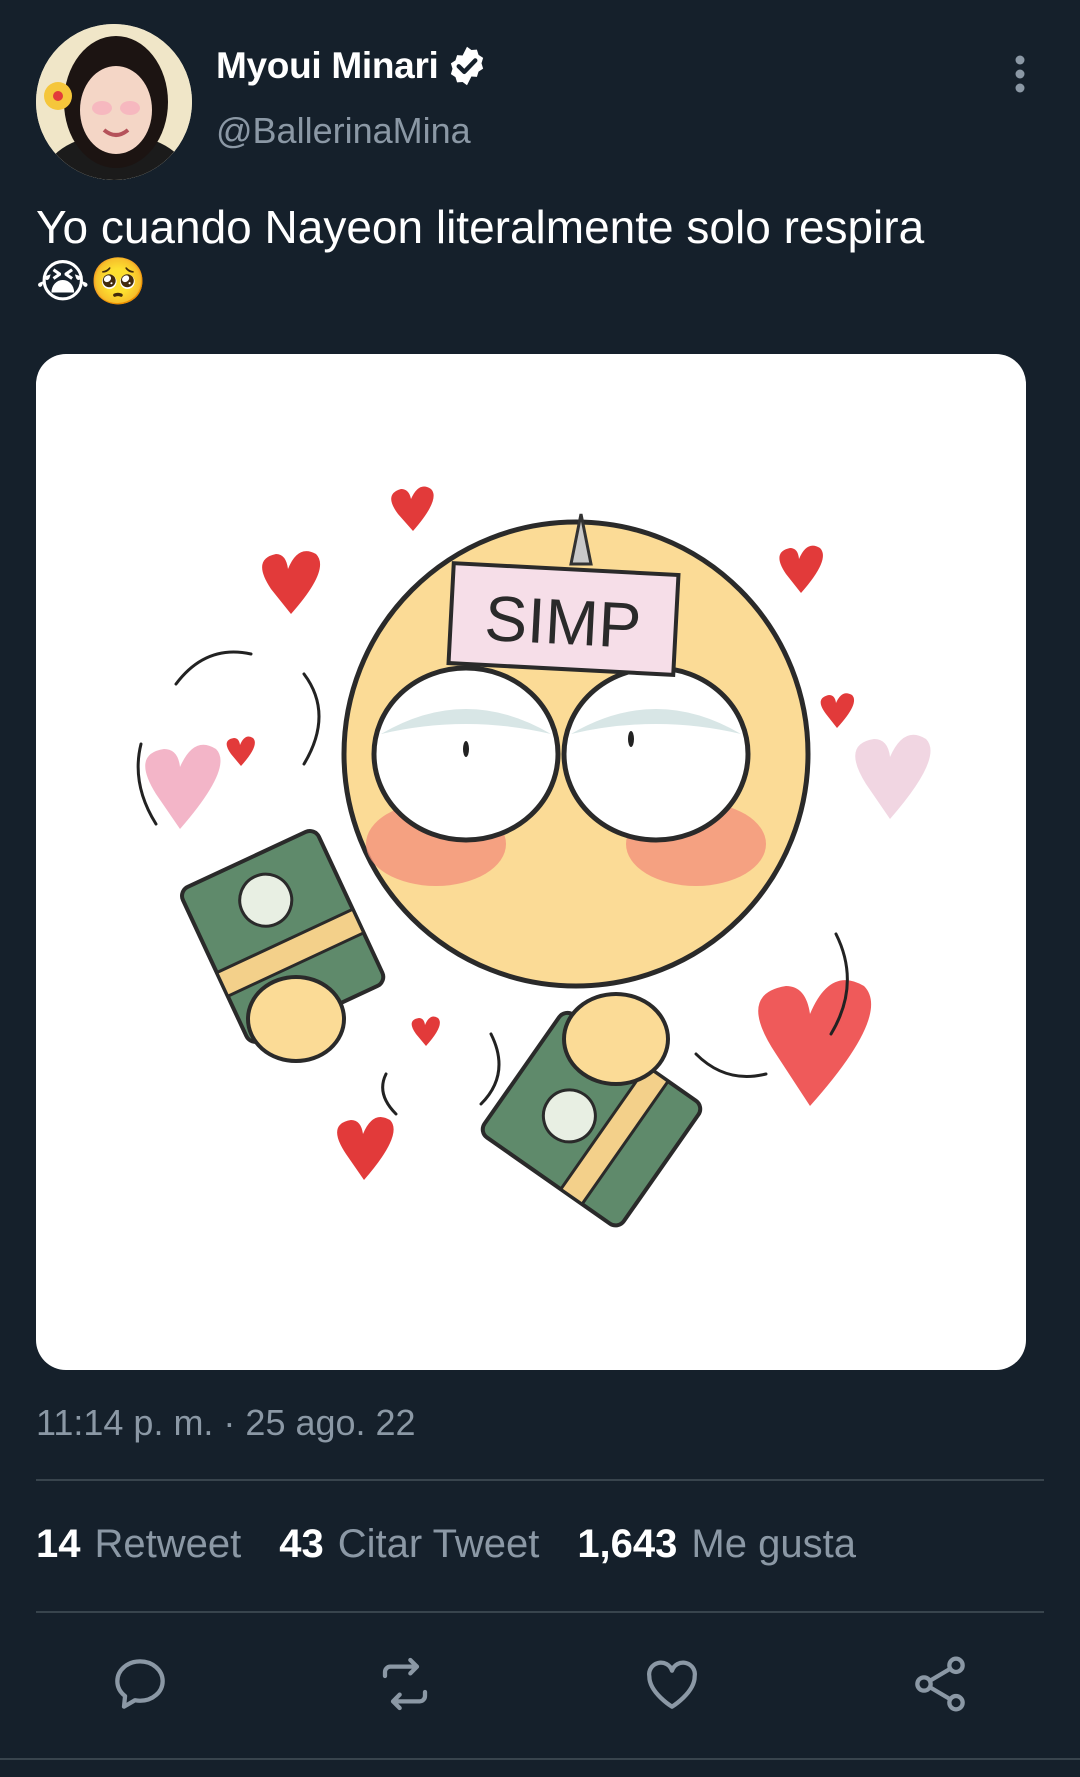 The image size is (1080, 1777). I want to click on like-icon, so click(672, 1684).